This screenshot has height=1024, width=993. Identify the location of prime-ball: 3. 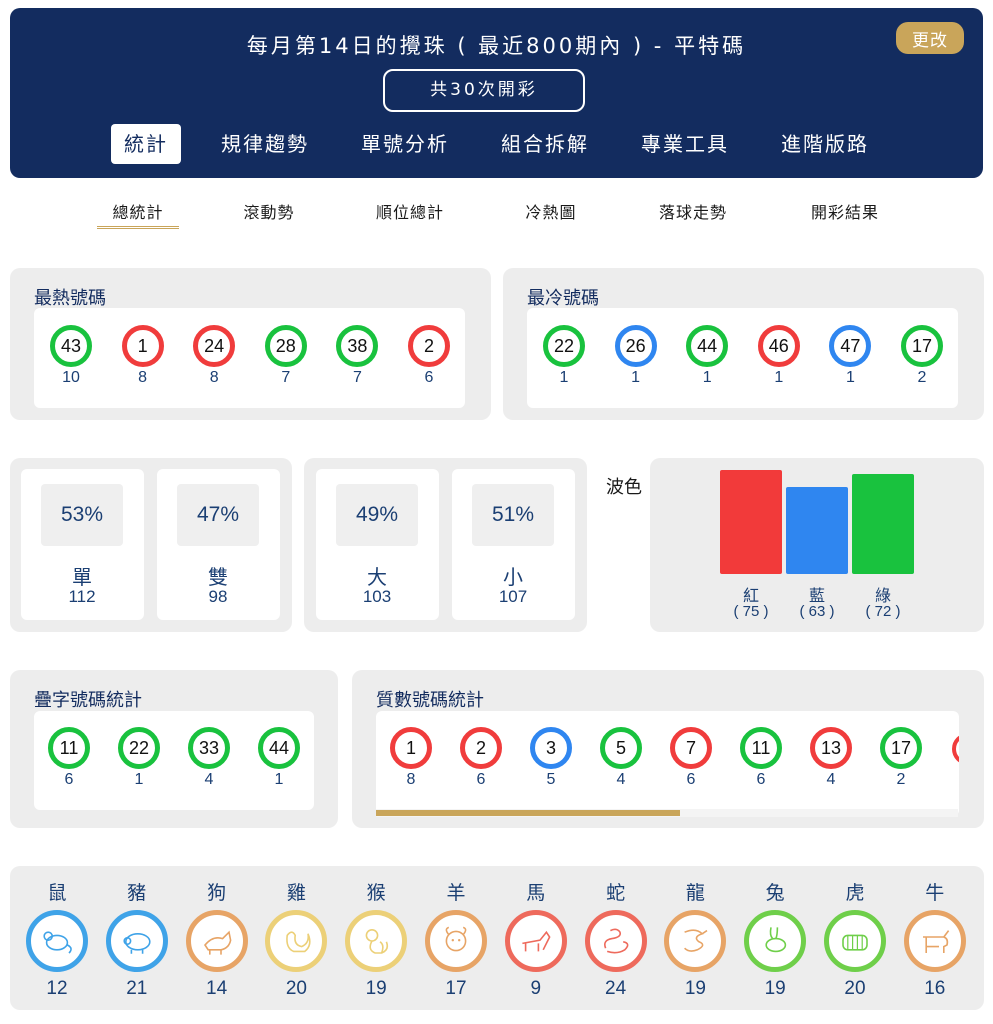
(551, 748).